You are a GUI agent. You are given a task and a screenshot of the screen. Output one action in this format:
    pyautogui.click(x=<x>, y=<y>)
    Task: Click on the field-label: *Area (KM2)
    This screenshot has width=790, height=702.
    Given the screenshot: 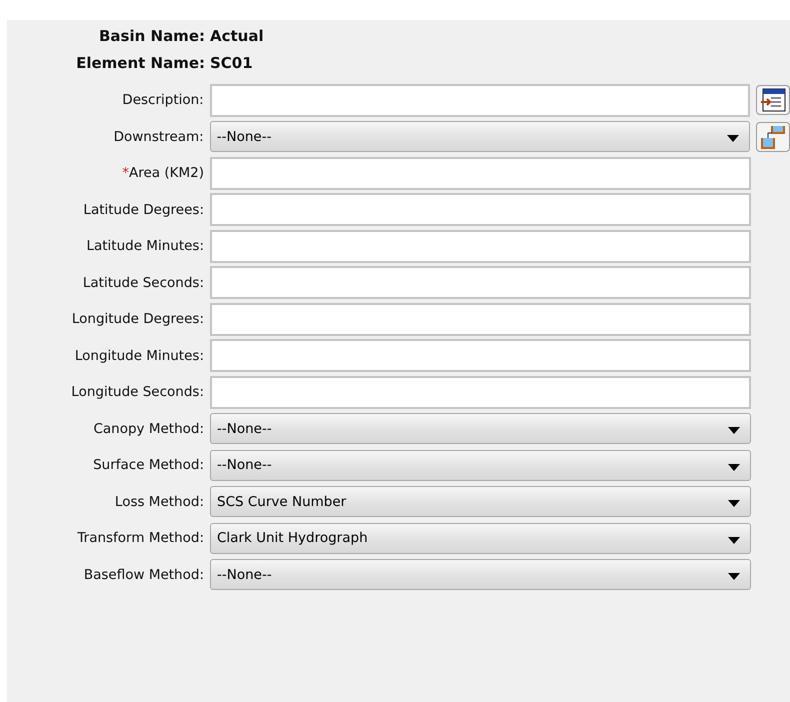 What is the action you would take?
    pyautogui.click(x=163, y=173)
    